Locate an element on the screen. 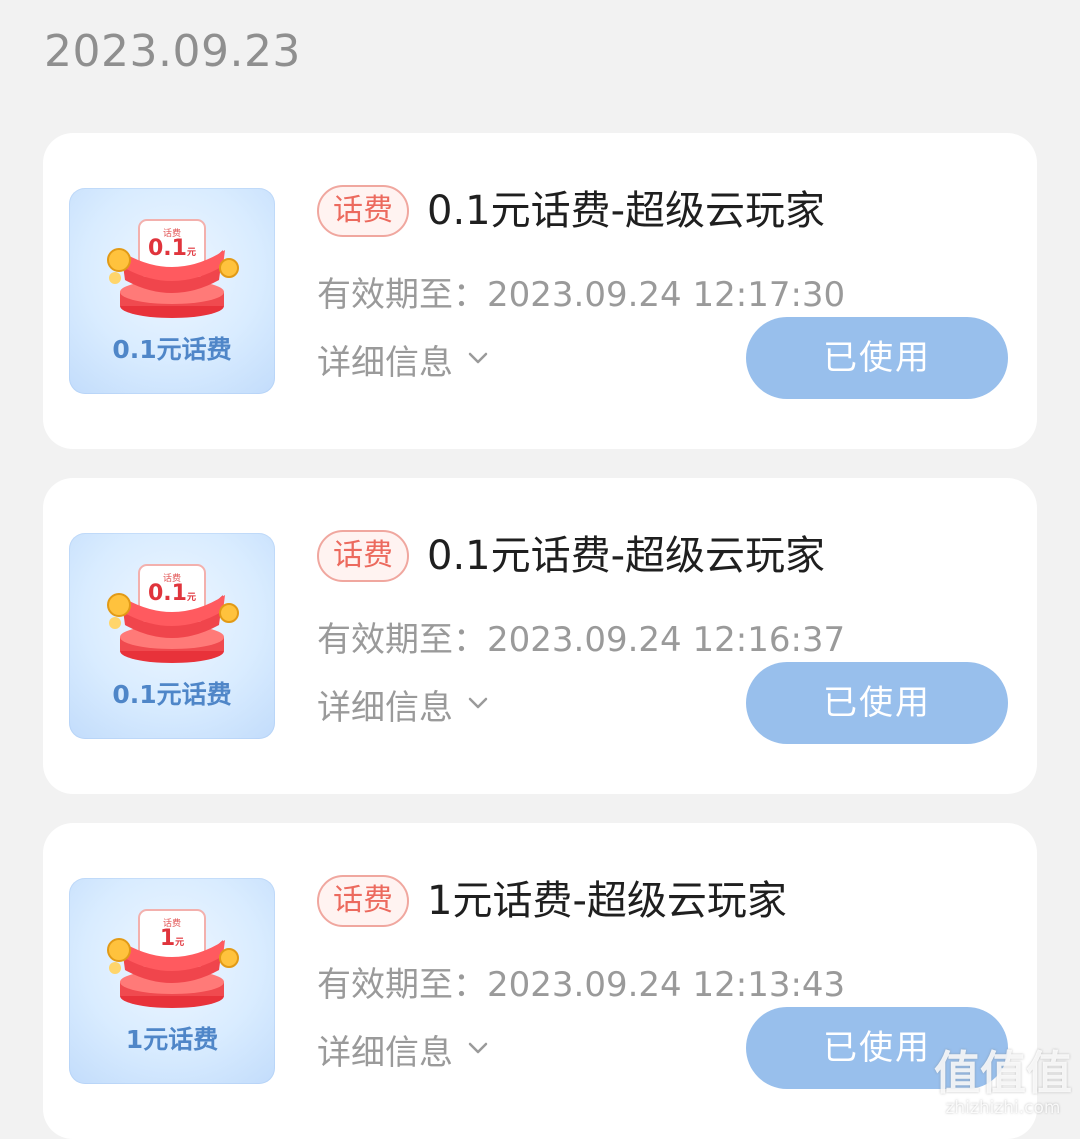 The width and height of the screenshot is (1080, 1139). coupon-thumbnail: 话费 1元 1元话费 is located at coordinates (172, 981).